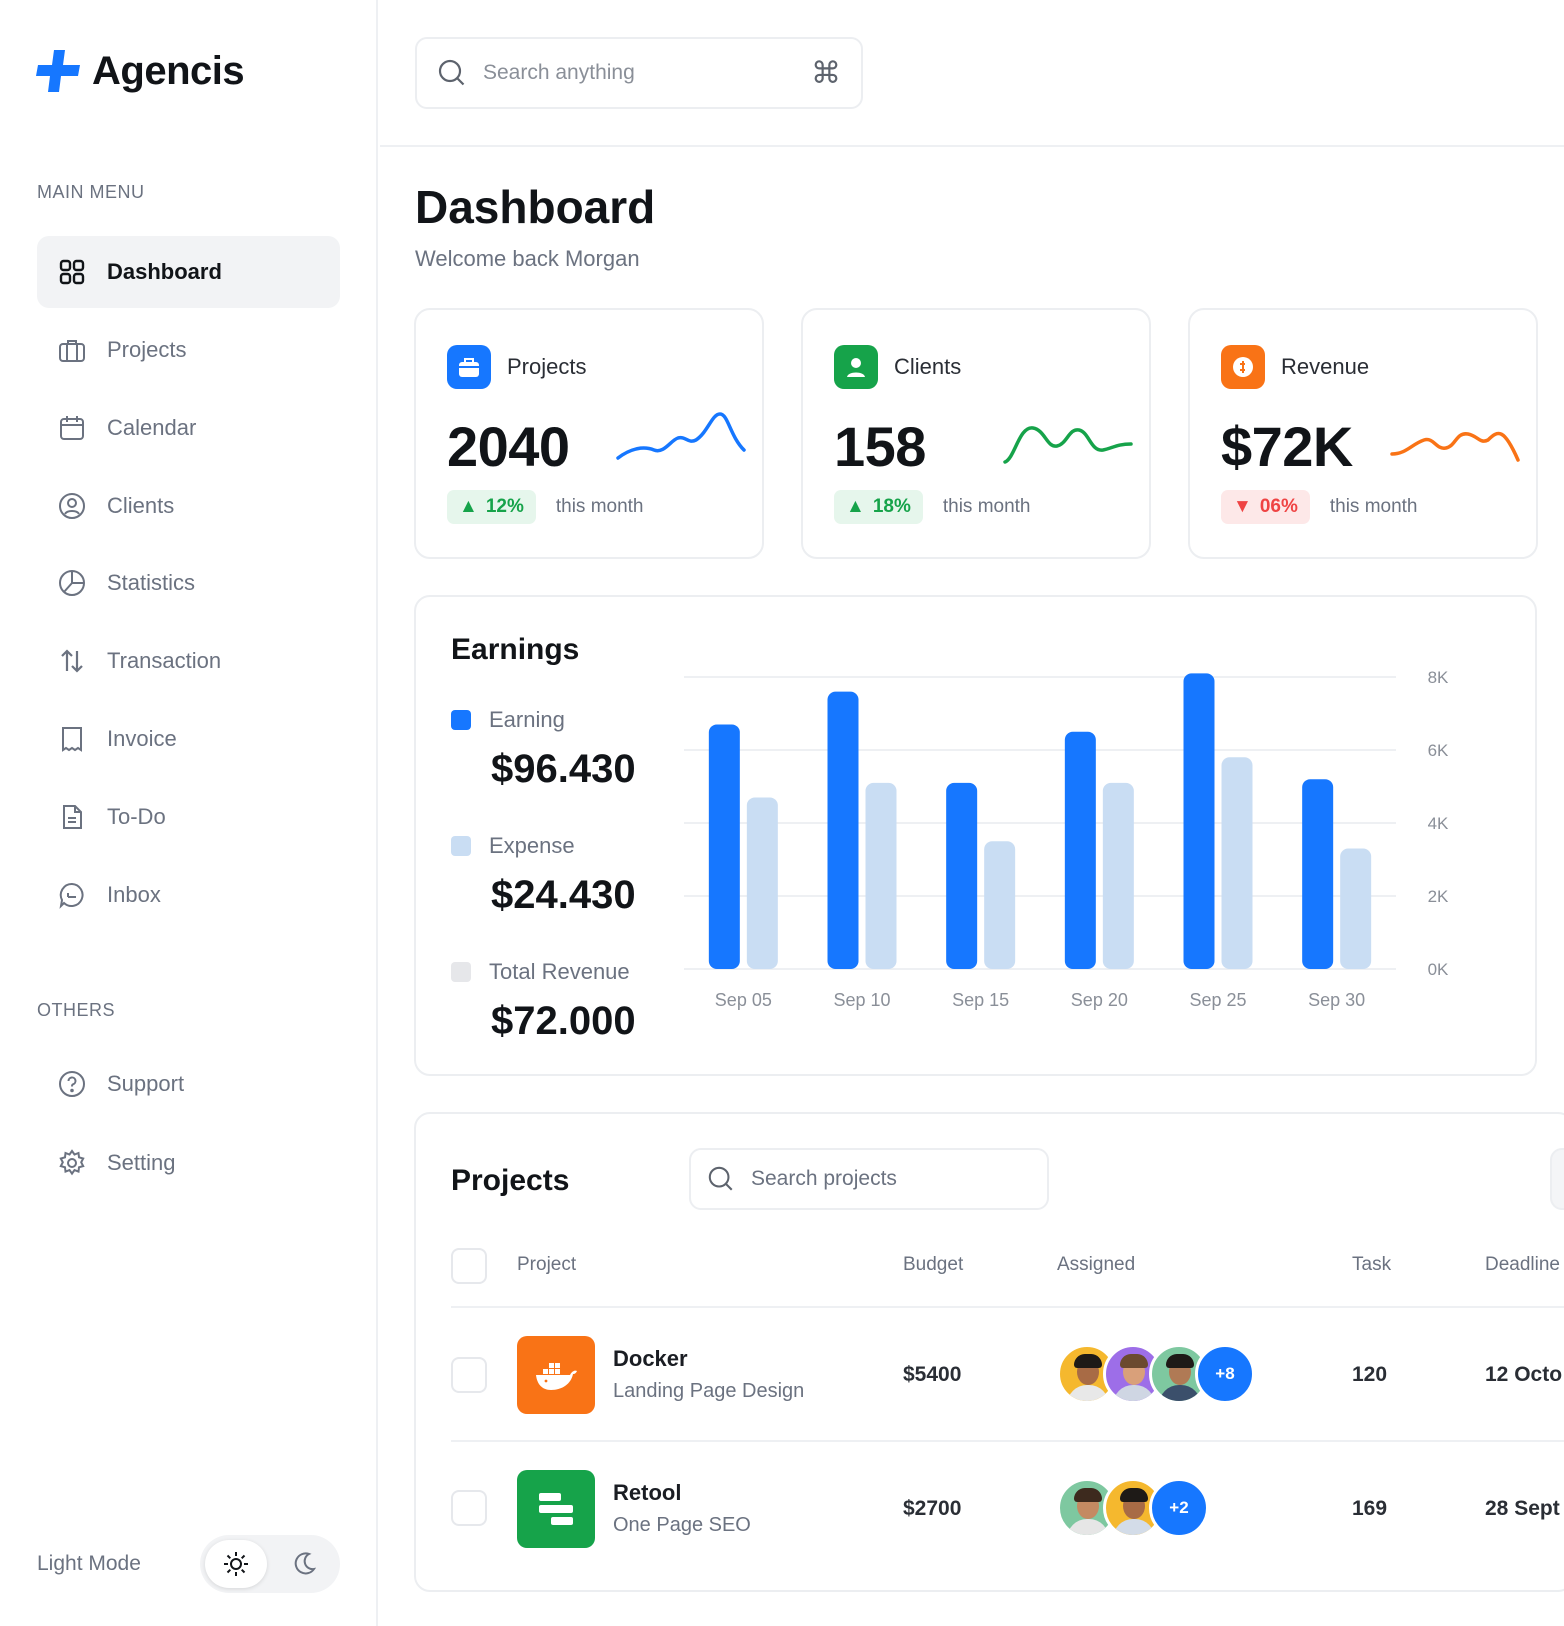  Describe the element at coordinates (188, 1564) in the screenshot. I see `theme-switcher: Light Mode` at that location.